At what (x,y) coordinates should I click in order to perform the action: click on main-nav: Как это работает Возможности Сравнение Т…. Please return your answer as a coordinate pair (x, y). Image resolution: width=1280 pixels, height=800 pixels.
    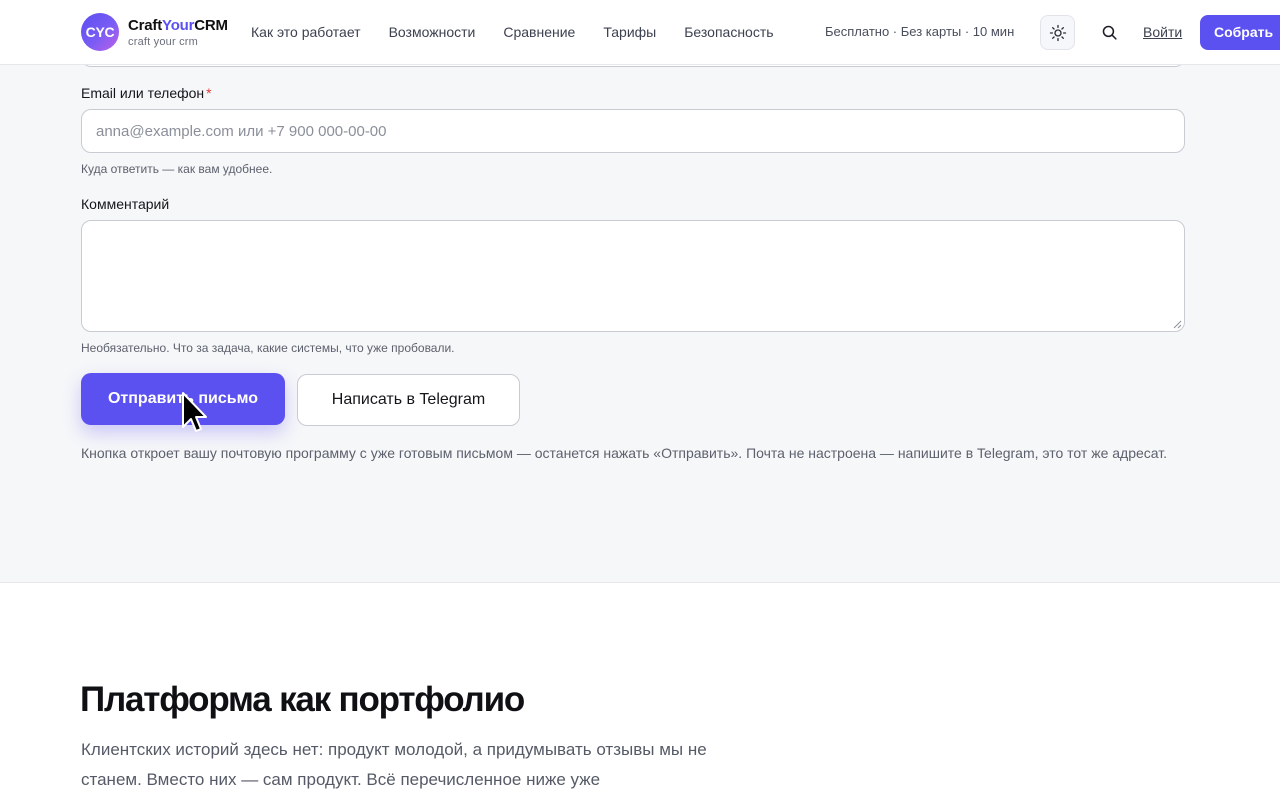
    Looking at the image, I should click on (526, 32).